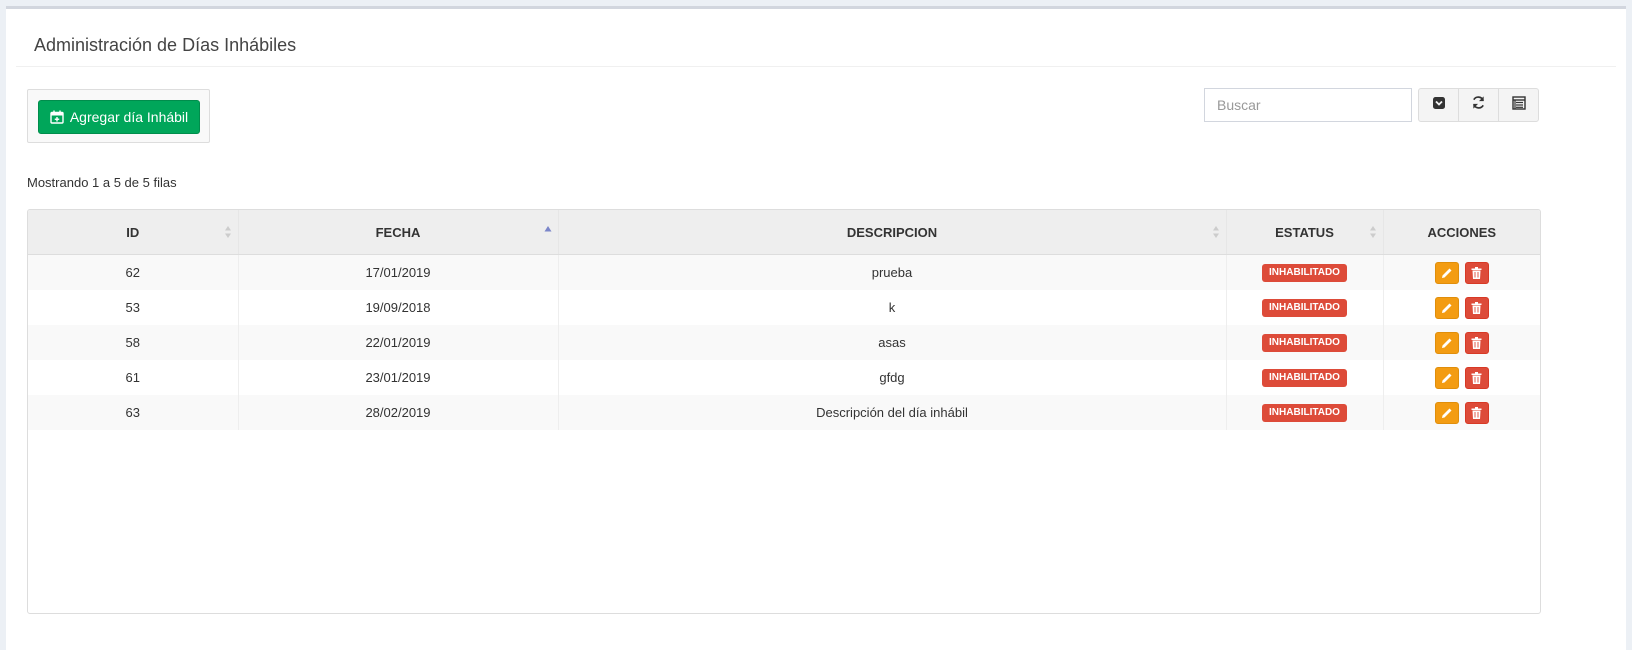  Describe the element at coordinates (397, 272) in the screenshot. I see `cell-fecha: 17/01/2019` at that location.